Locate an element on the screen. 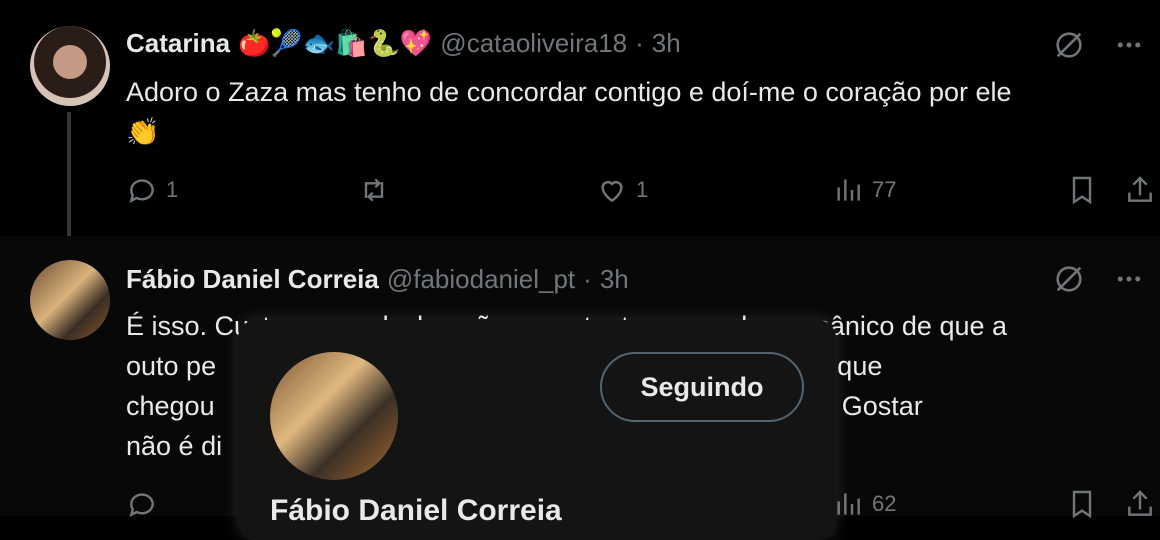 This screenshot has width=1160, height=540. tweet-actions: 1 1 77 is located at coordinates (643, 194).